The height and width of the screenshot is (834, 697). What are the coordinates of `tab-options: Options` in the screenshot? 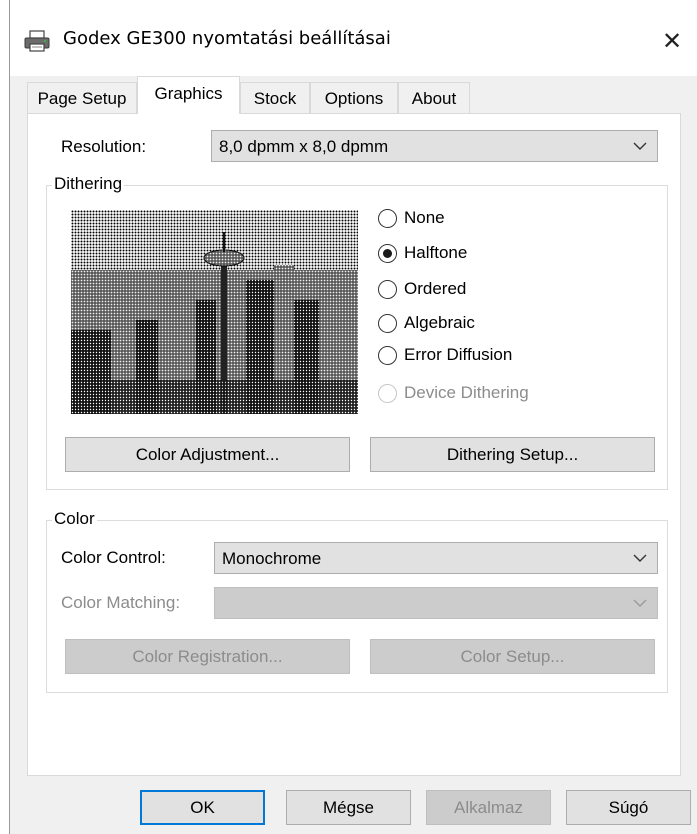 It's located at (354, 97).